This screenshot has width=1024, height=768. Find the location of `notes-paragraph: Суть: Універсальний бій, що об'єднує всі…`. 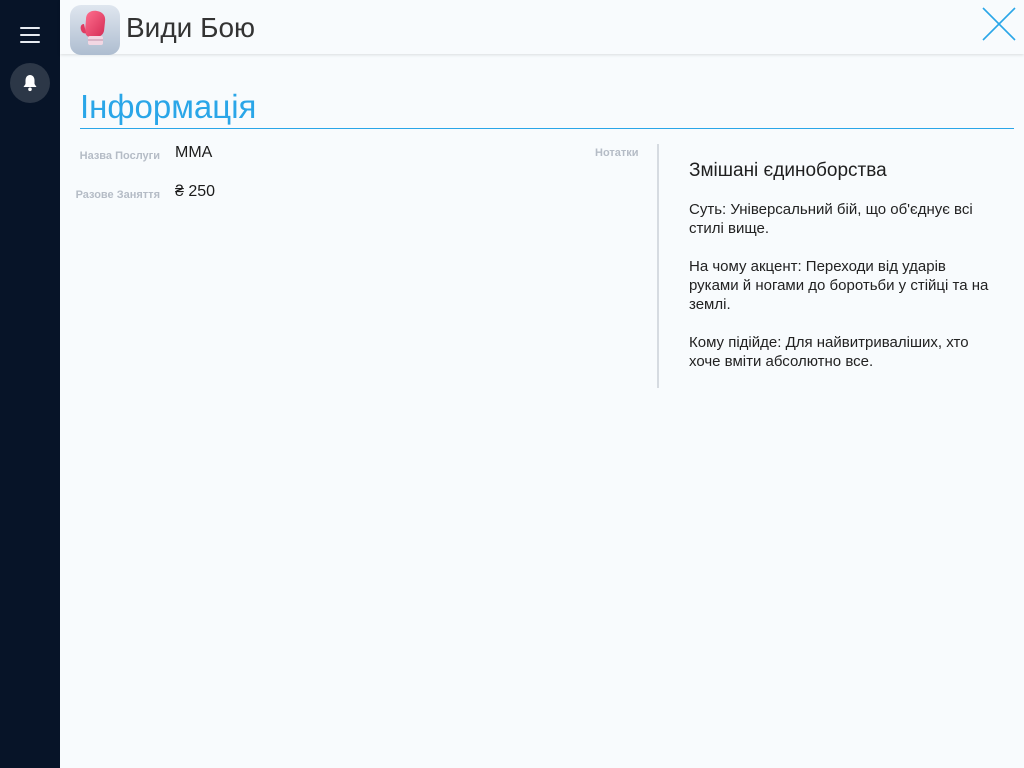

notes-paragraph: Суть: Універсальний бій, що об'єднує всі… is located at coordinates (831, 219).